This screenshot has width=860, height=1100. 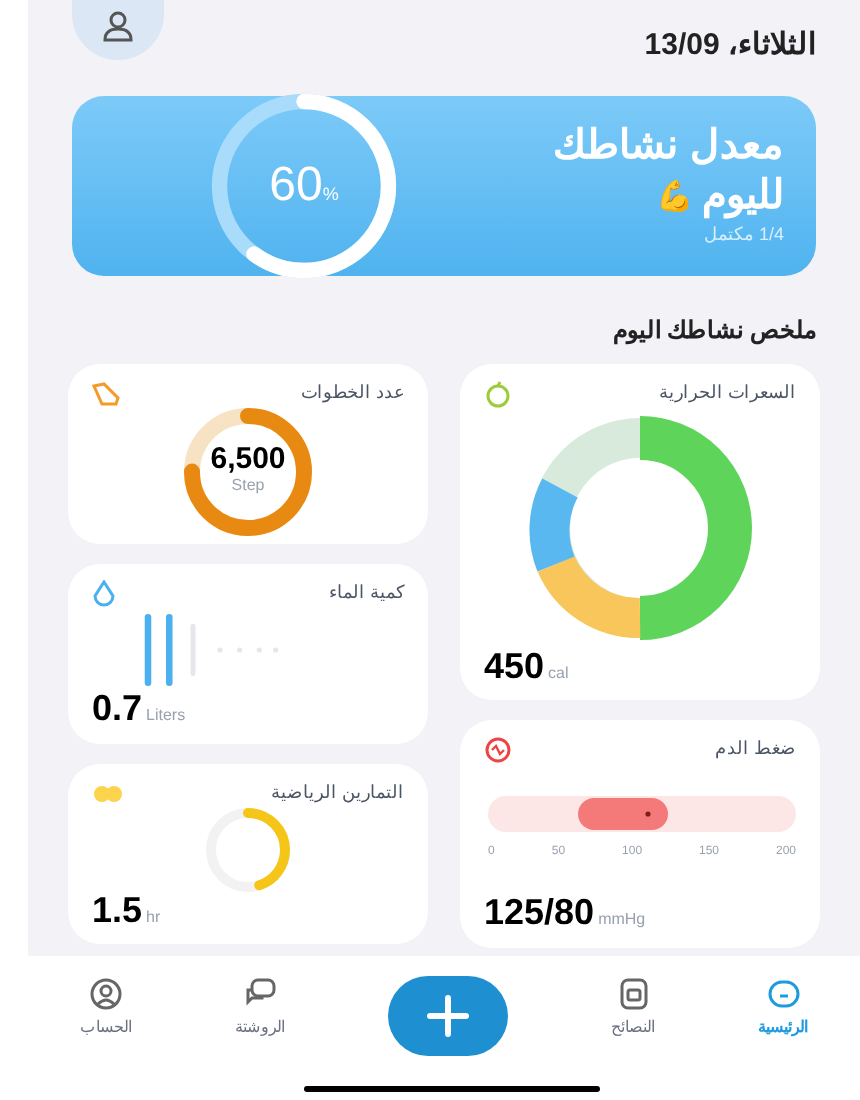 I want to click on nav-tab: النصائح, so click(x=633, y=1008).